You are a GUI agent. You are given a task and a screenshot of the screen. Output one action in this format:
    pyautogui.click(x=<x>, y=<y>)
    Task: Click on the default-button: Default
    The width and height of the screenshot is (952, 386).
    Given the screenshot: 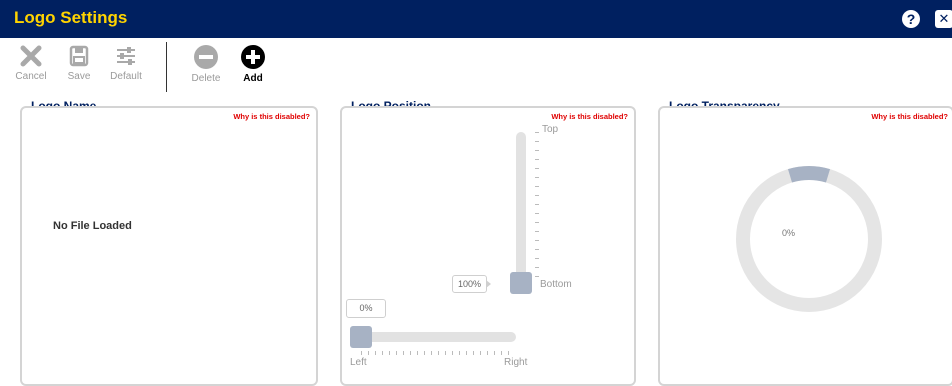 What is the action you would take?
    pyautogui.click(x=126, y=64)
    